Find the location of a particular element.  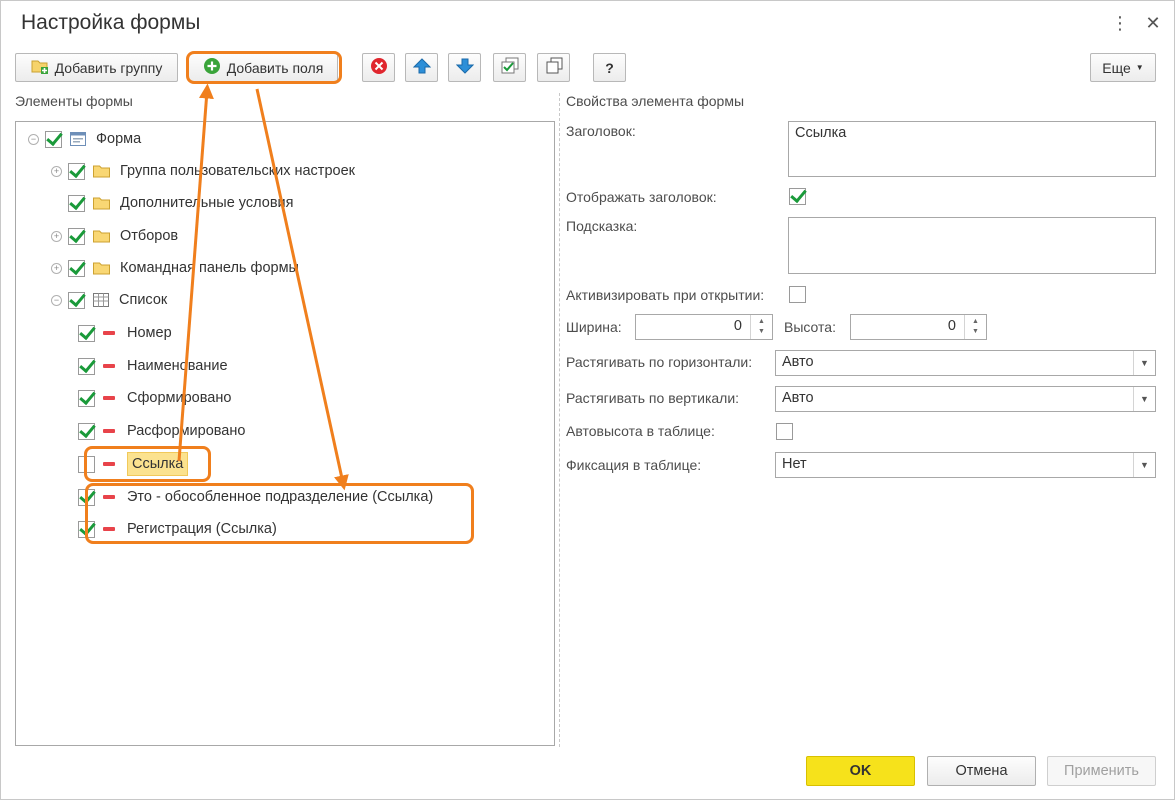

height-label: Высота: is located at coordinates (810, 327).